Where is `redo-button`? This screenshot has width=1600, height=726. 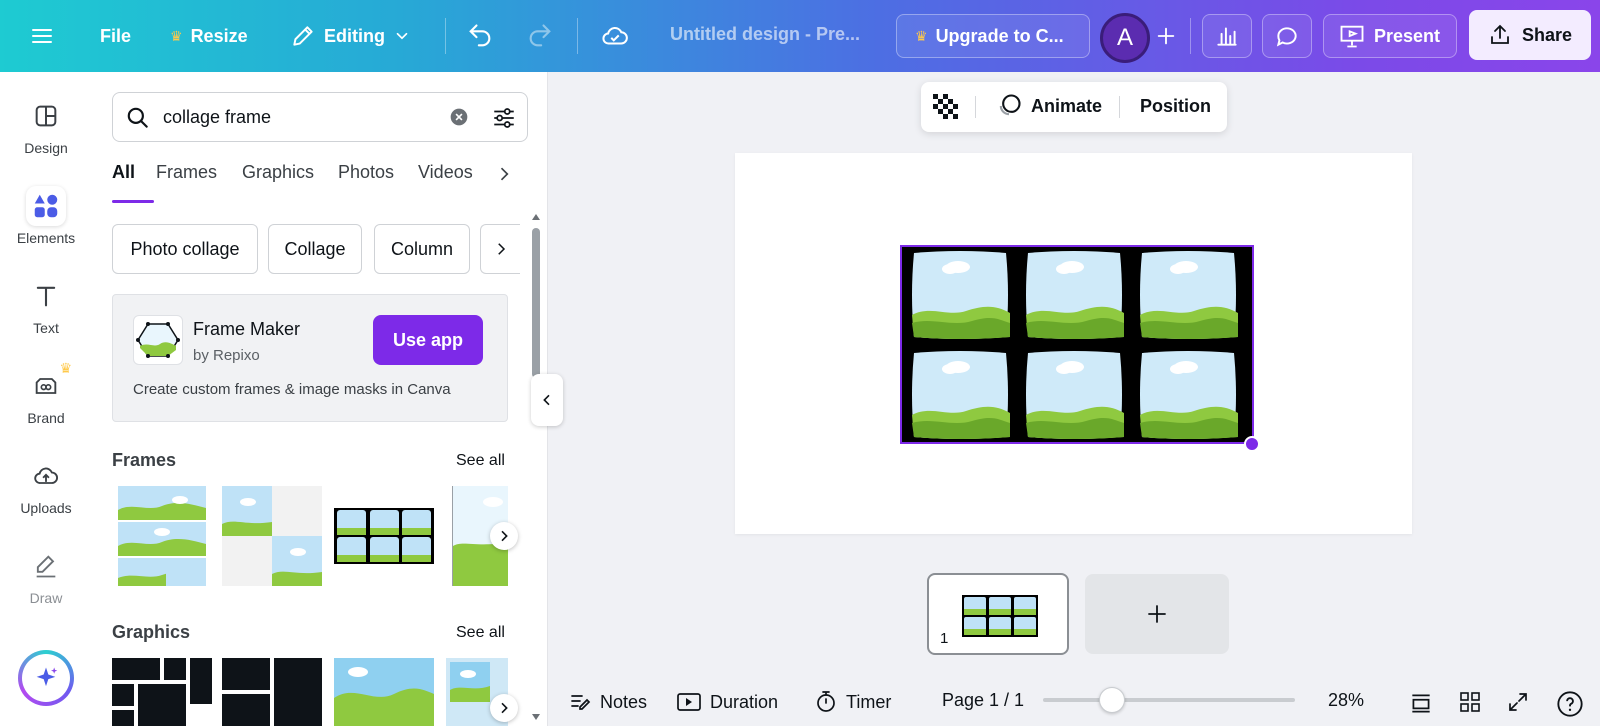
redo-button is located at coordinates (540, 36).